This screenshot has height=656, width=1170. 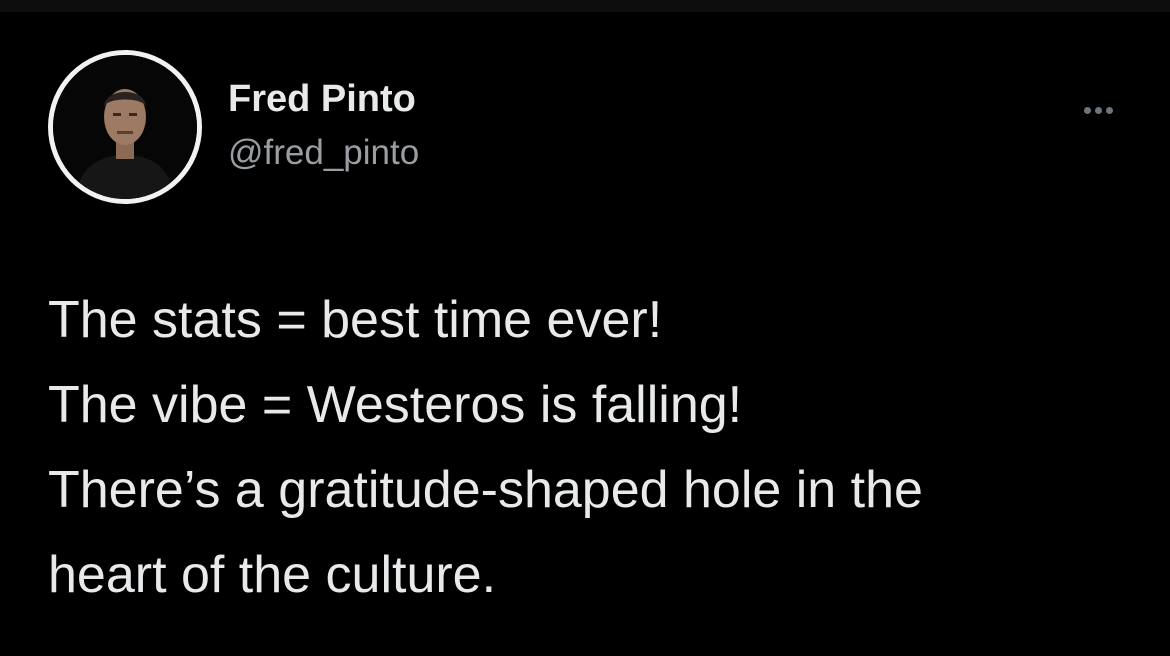 What do you see at coordinates (323, 126) in the screenshot?
I see `author-names: Fred Pinto @fred_pinto` at bounding box center [323, 126].